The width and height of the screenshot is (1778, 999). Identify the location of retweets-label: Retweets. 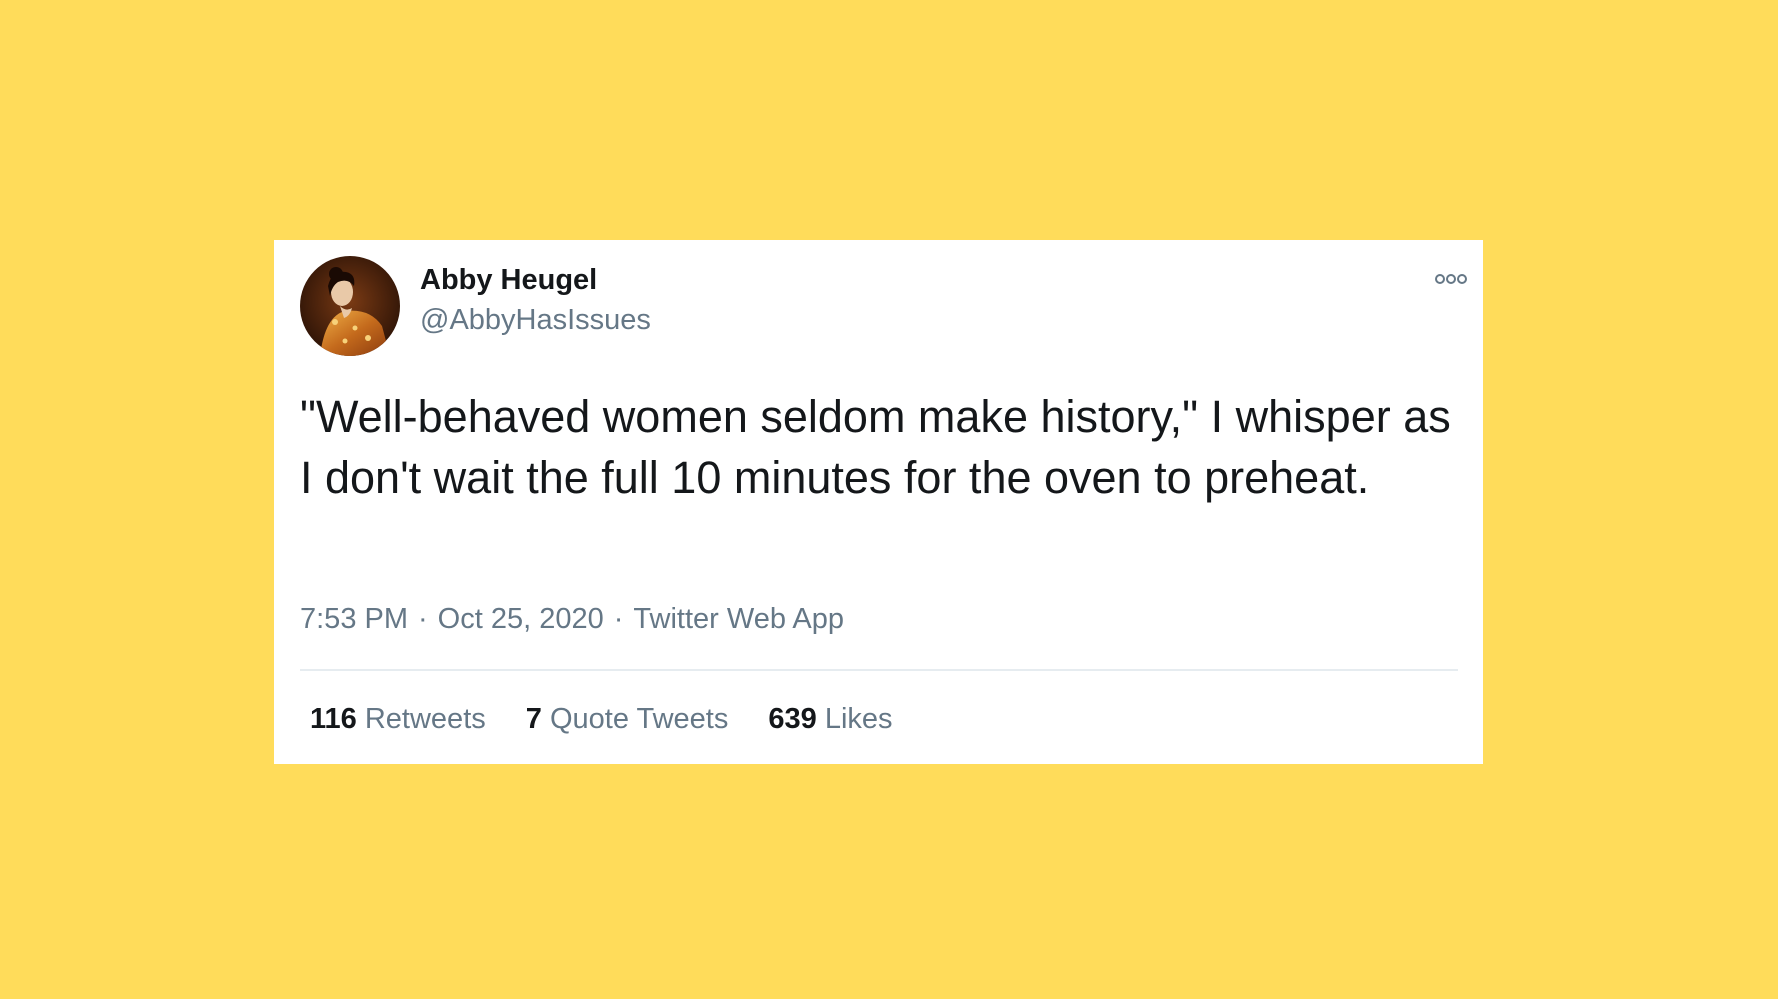
(425, 719).